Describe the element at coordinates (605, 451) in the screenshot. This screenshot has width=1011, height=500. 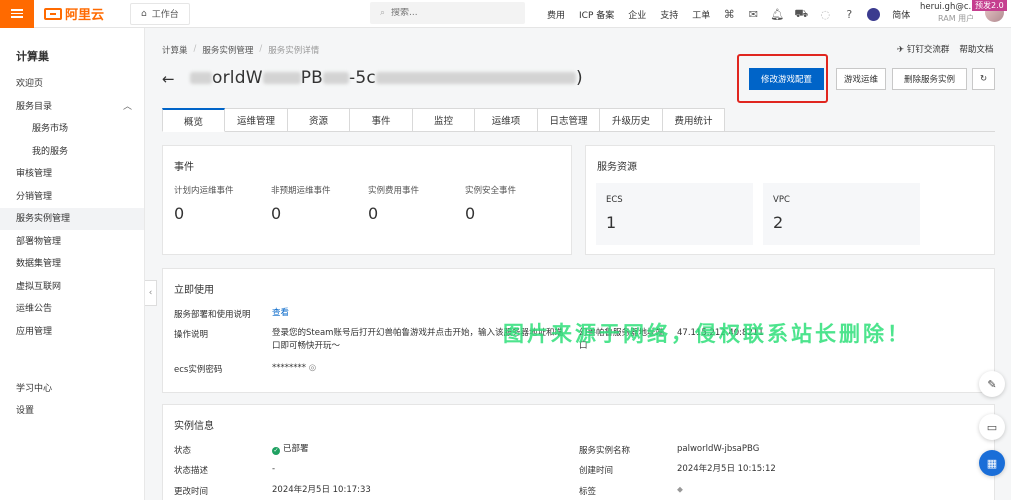
I see `instance-name-label: 服务实例名称` at that location.